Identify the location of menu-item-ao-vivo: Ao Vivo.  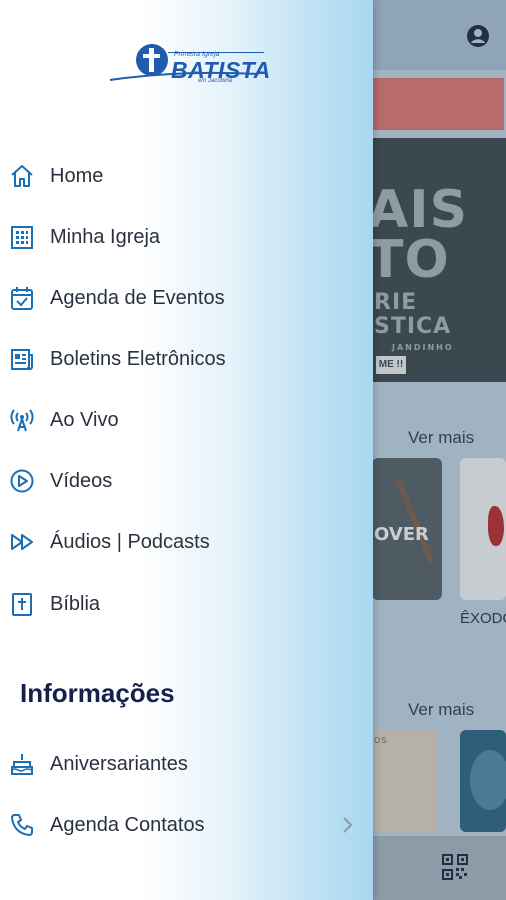
(186, 420).